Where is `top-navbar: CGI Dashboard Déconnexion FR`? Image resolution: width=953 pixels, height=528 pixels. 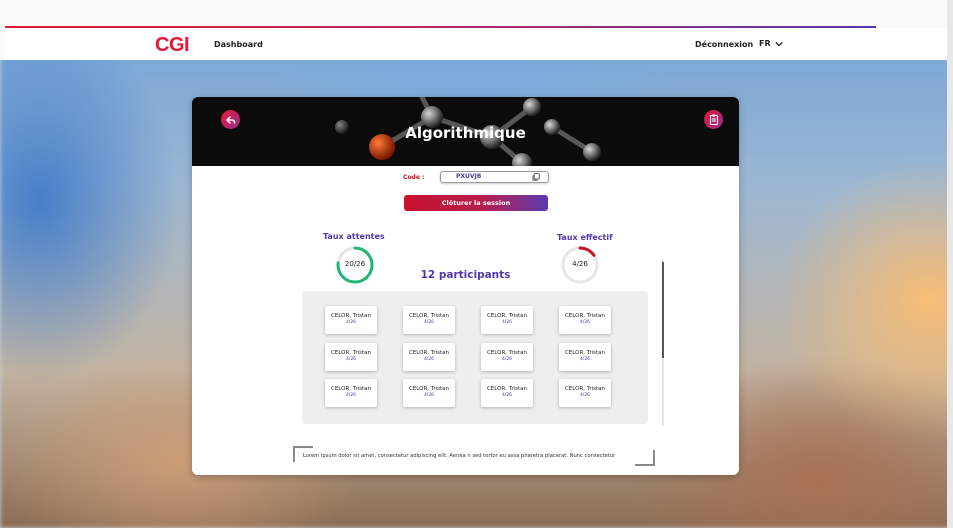
top-navbar: CGI Dashboard Déconnexion FR is located at coordinates (476, 44).